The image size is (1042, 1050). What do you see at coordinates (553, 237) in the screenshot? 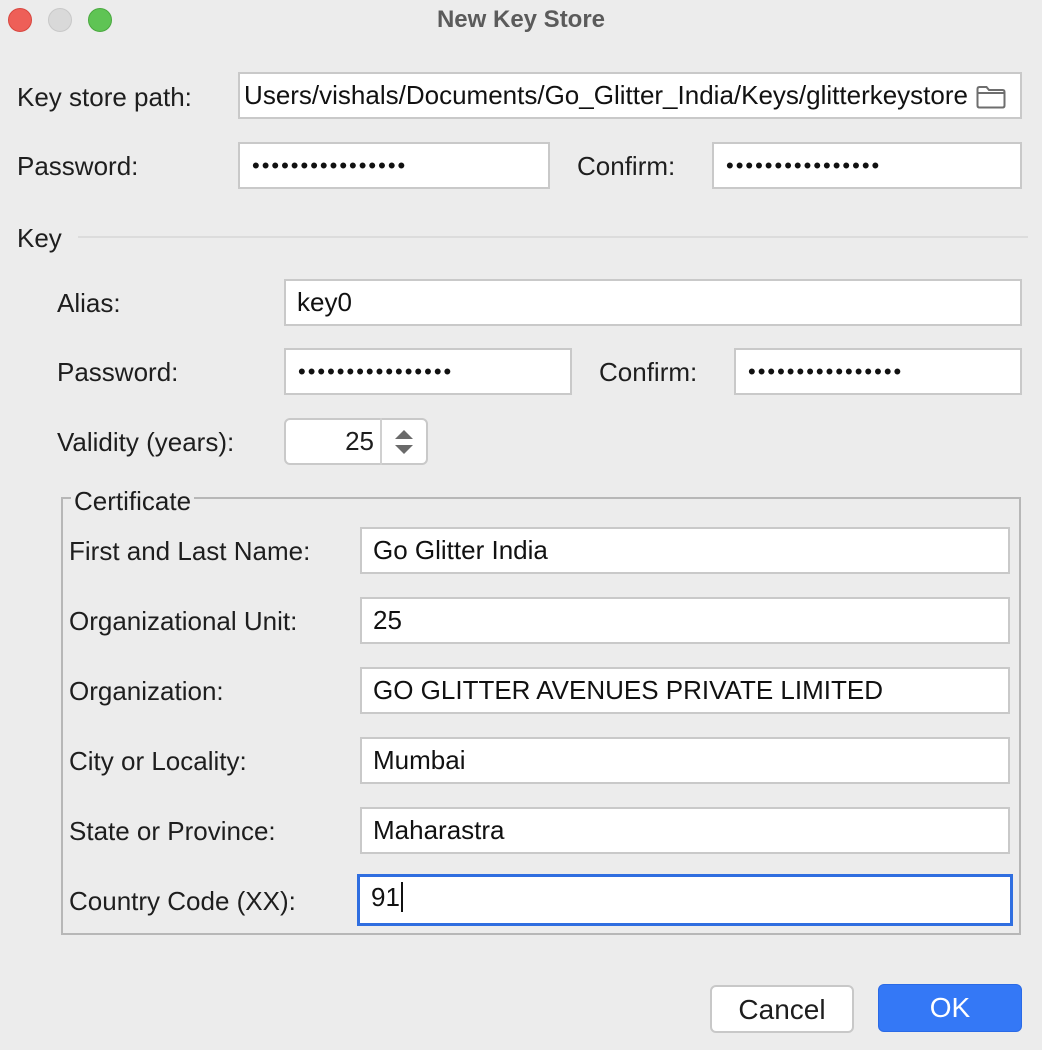
I see `key-section-separator` at bounding box center [553, 237].